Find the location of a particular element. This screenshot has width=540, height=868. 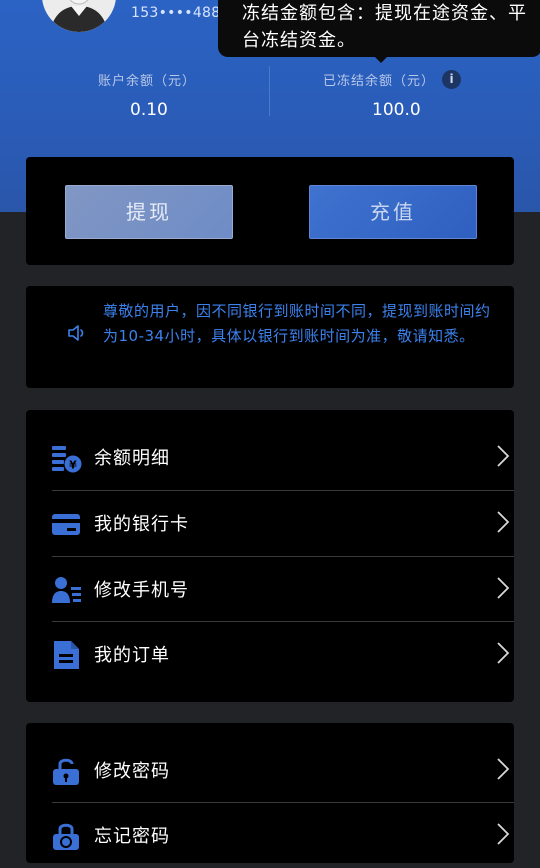

menu-label-my-orders: 我的订单 is located at coordinates (132, 655).